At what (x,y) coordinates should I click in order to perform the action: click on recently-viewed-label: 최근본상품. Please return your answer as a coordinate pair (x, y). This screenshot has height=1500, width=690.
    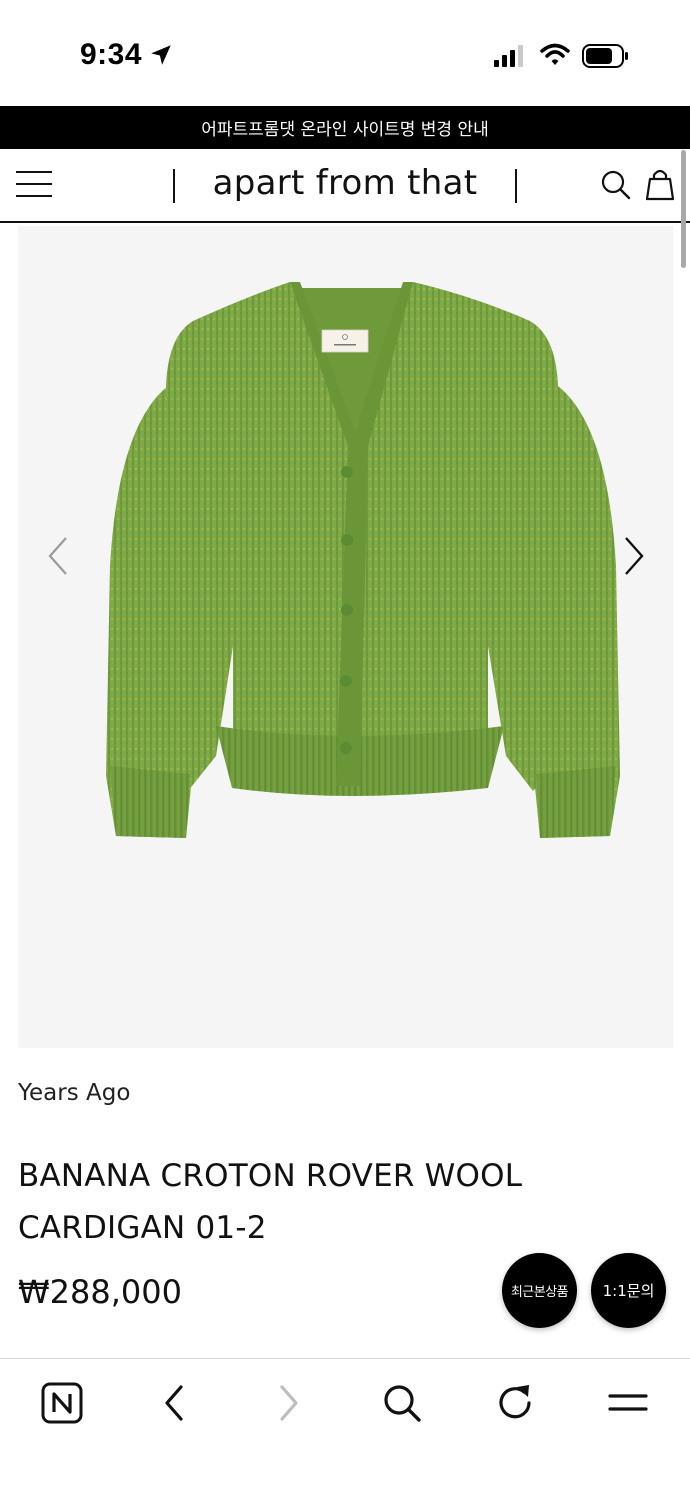
    Looking at the image, I should click on (539, 1292).